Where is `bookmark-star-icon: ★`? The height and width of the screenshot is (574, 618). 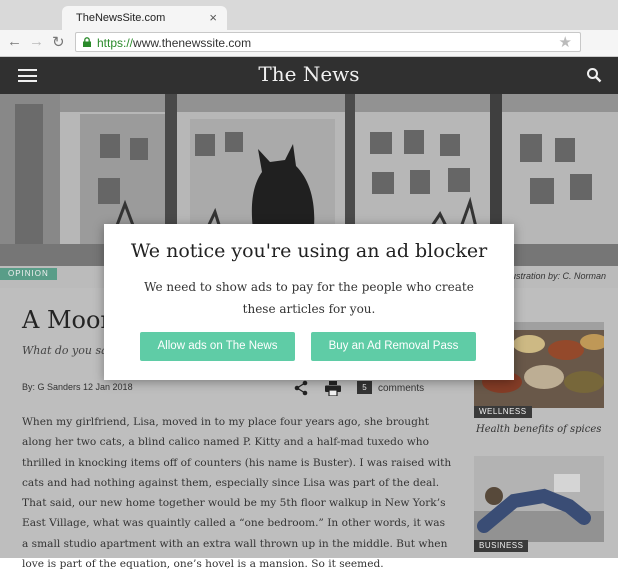
bookmark-star-icon: ★ is located at coordinates (565, 42).